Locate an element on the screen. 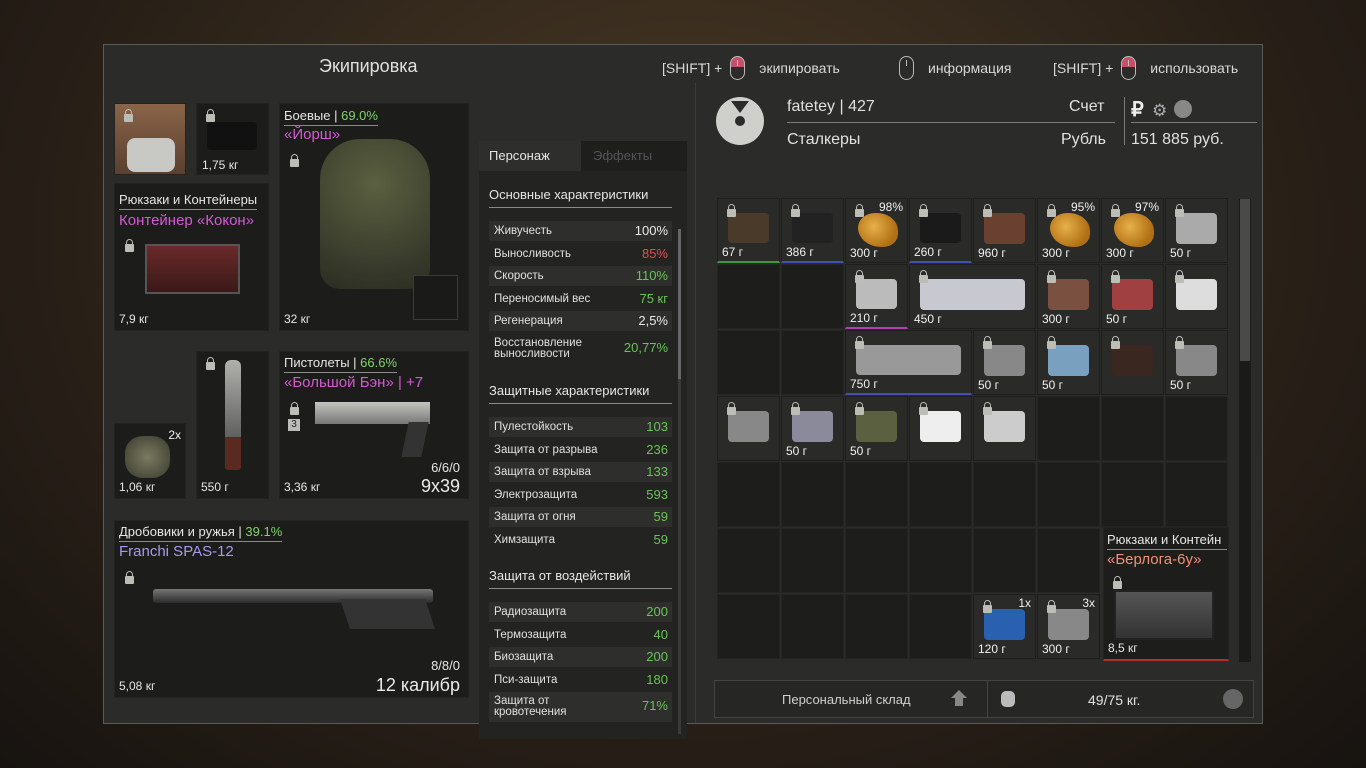  gear-icon: ⚙ is located at coordinates (1159, 111).